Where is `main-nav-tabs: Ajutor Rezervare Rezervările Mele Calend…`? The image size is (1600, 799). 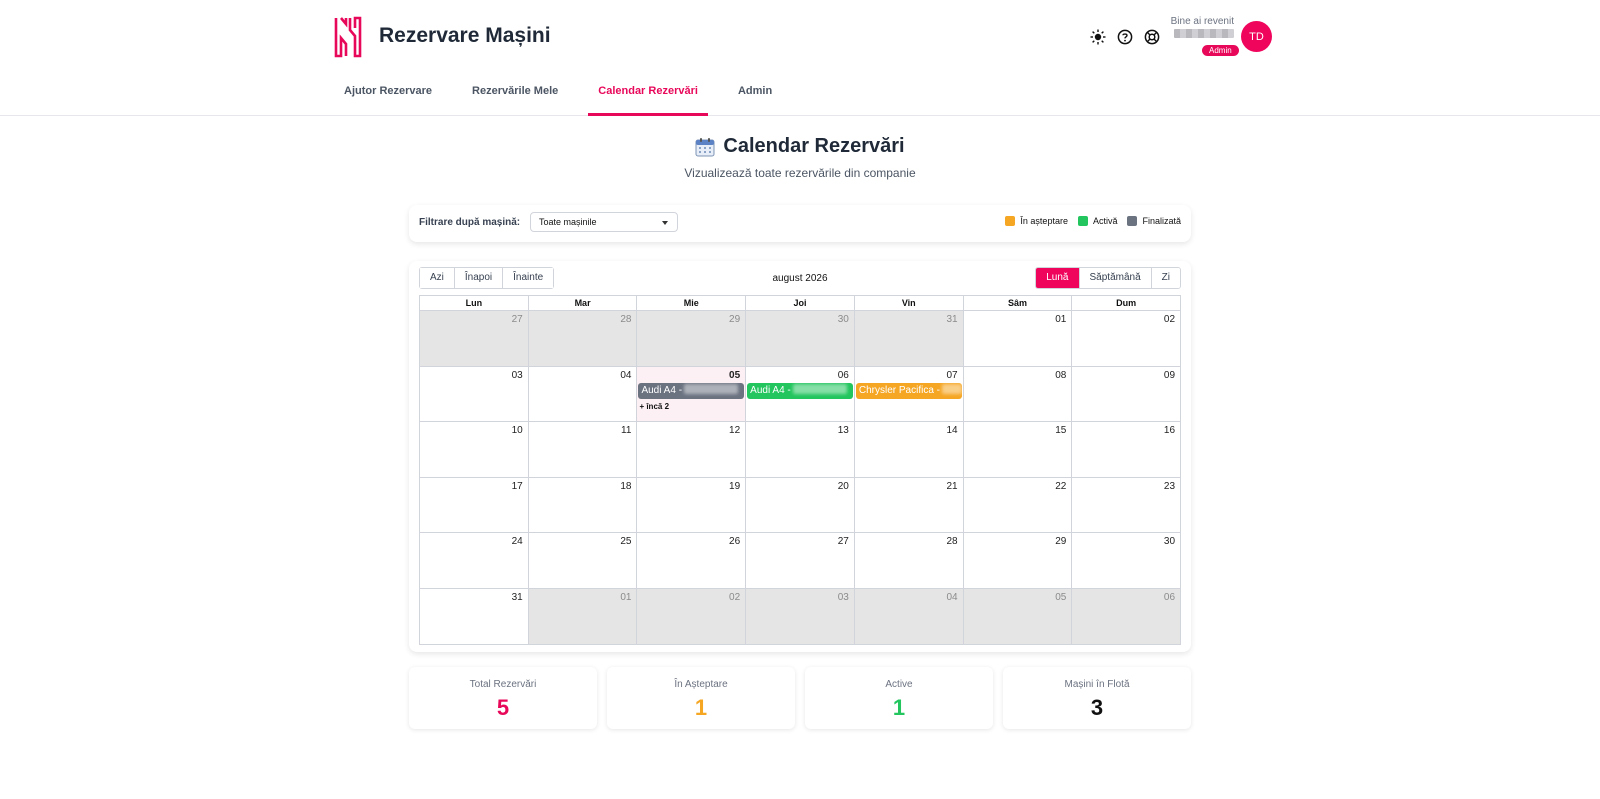
main-nav-tabs: Ajutor Rezervare Rezervările Mele Calend… is located at coordinates (568, 93).